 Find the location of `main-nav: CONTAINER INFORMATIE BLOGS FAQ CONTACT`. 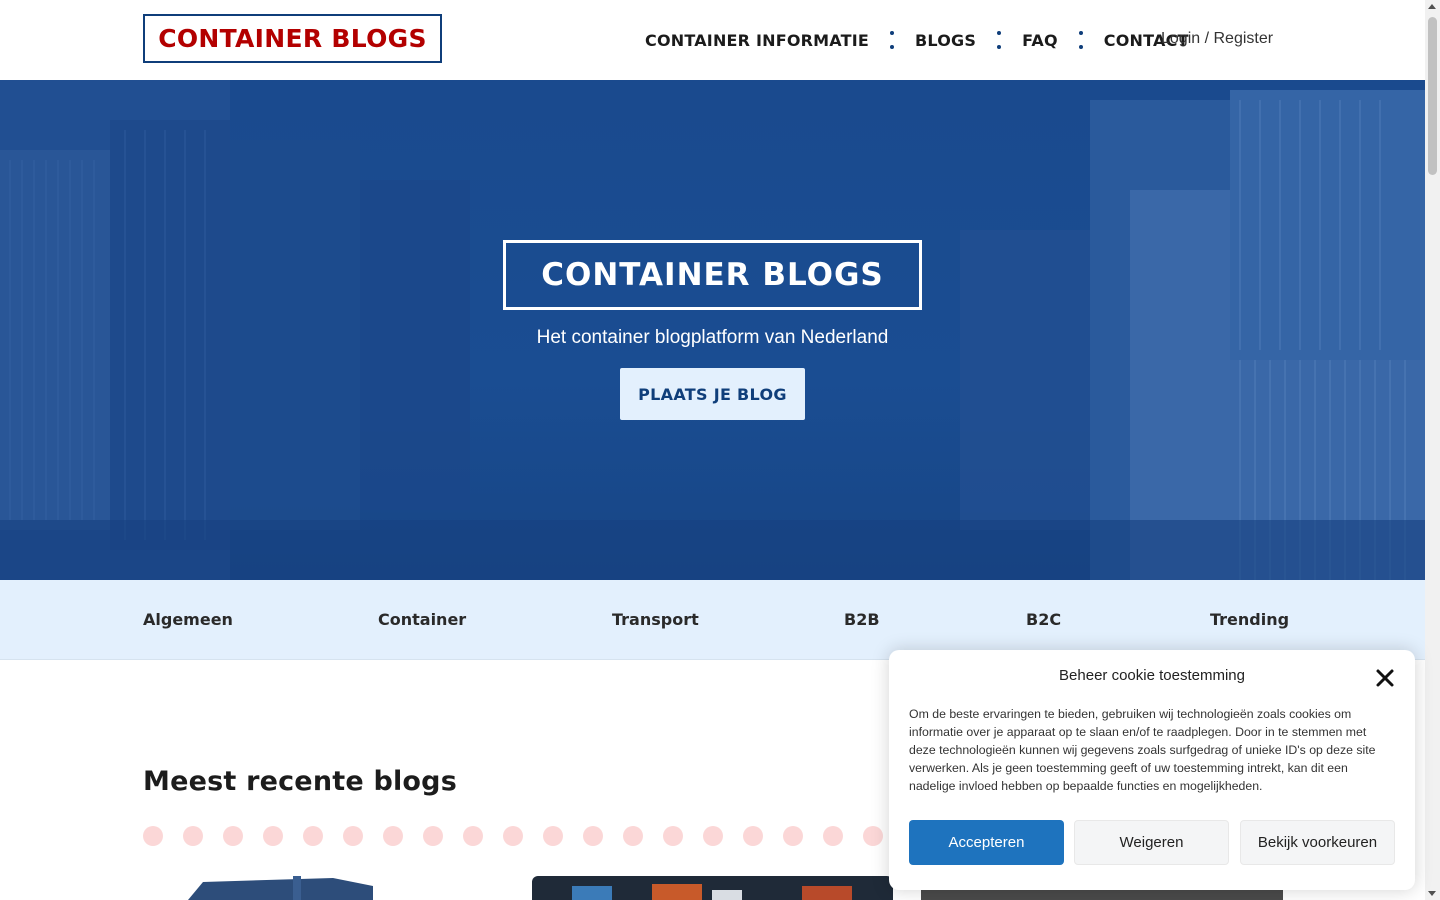

main-nav: CONTAINER INFORMATIE BLOGS FAQ CONTACT is located at coordinates (917, 40).